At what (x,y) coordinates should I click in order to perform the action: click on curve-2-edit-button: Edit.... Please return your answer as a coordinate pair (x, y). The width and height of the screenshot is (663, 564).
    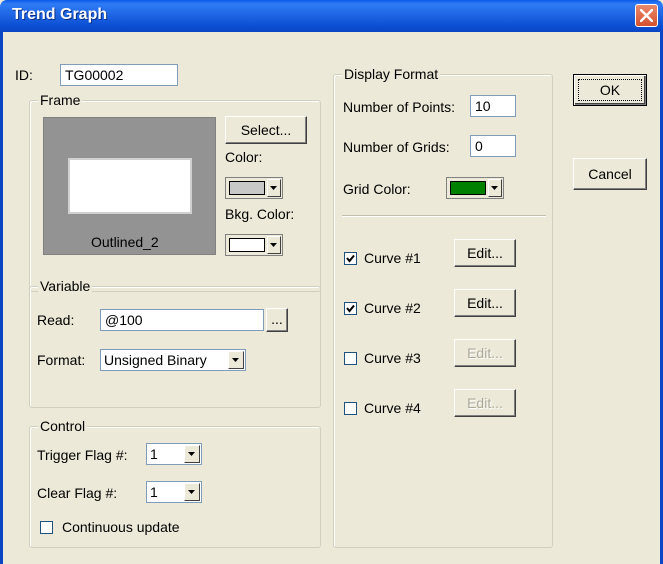
    Looking at the image, I should click on (485, 303).